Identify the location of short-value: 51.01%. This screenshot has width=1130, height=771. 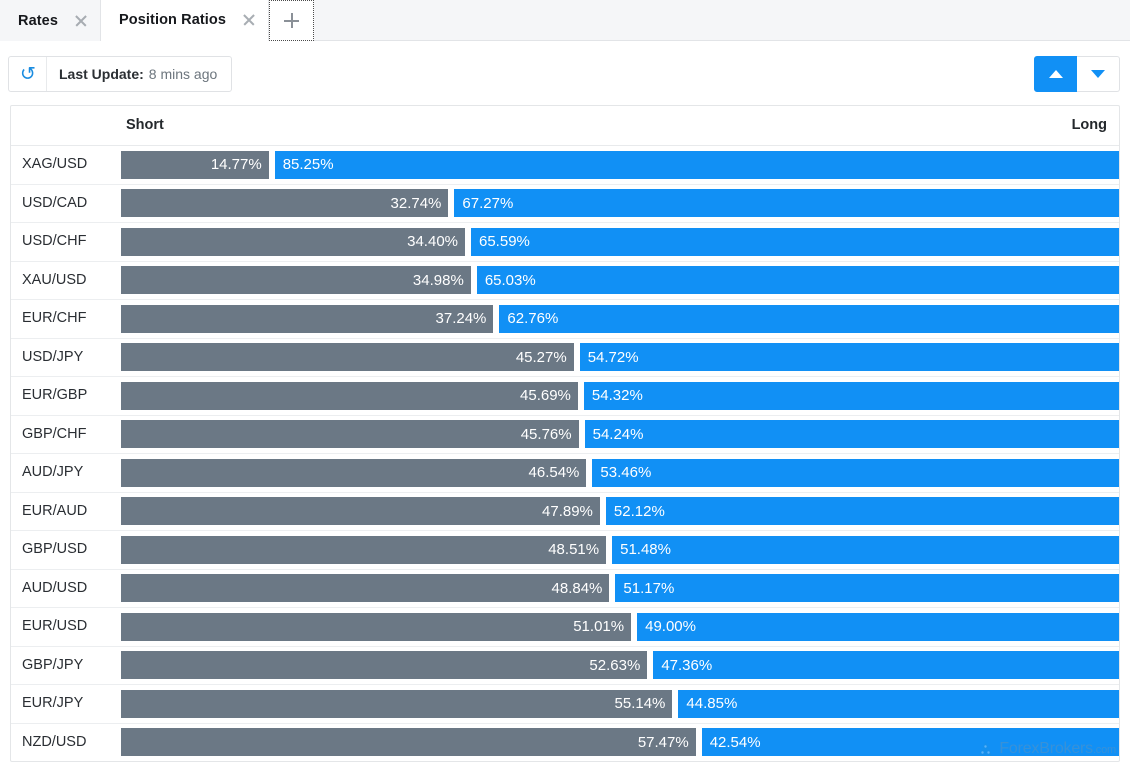
(599, 626).